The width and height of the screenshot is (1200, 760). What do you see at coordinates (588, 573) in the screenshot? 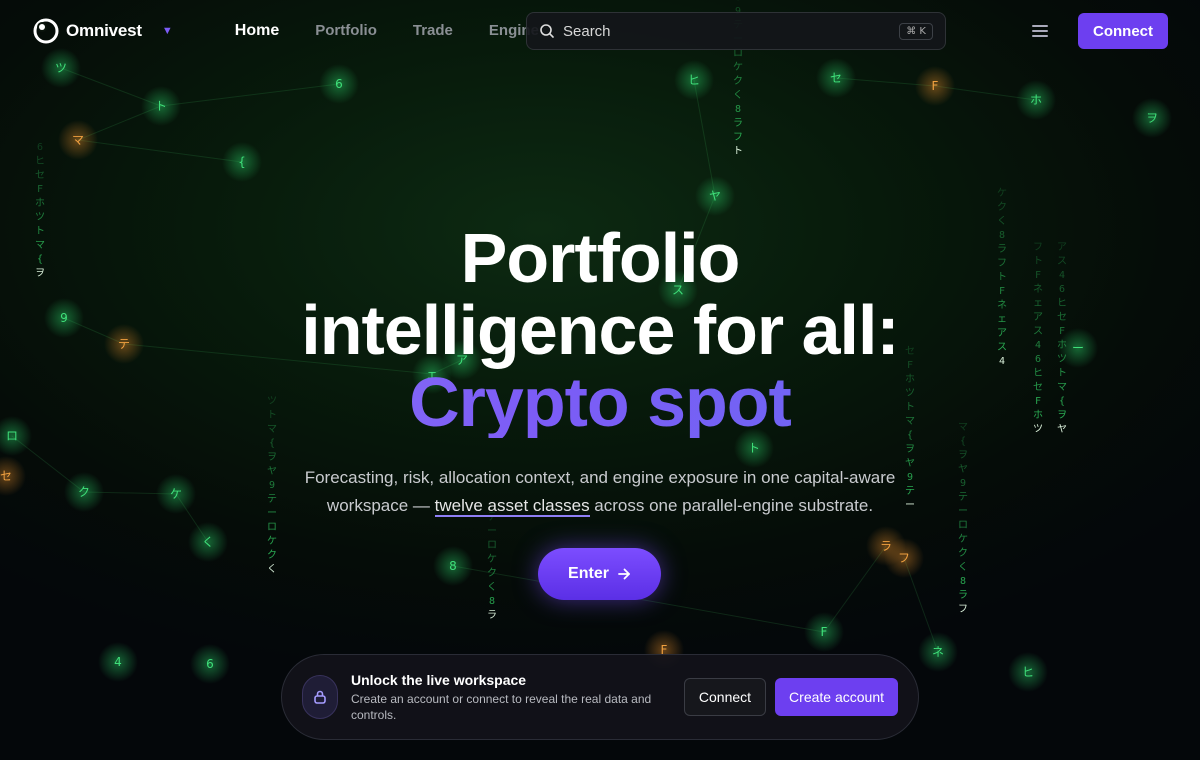
I see `enter-label: Enter` at bounding box center [588, 573].